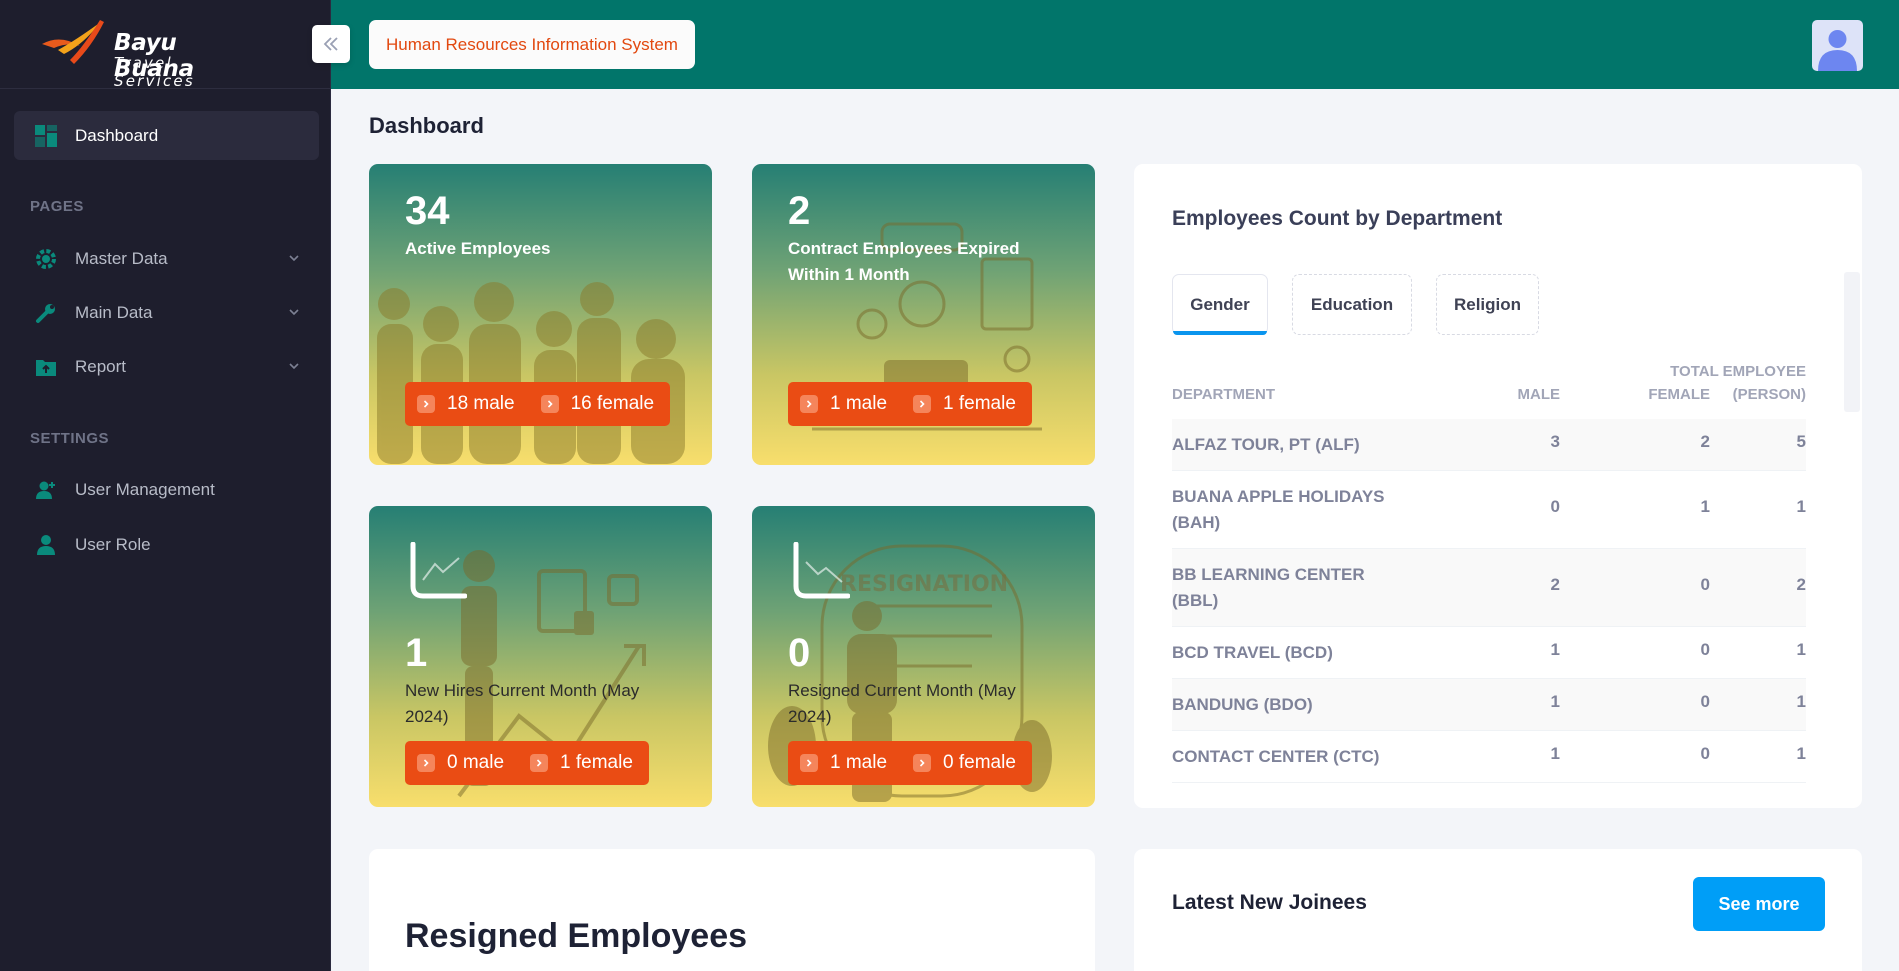 This screenshot has height=971, width=1899. Describe the element at coordinates (438, 570) in the screenshot. I see `line-chart-icon` at that location.